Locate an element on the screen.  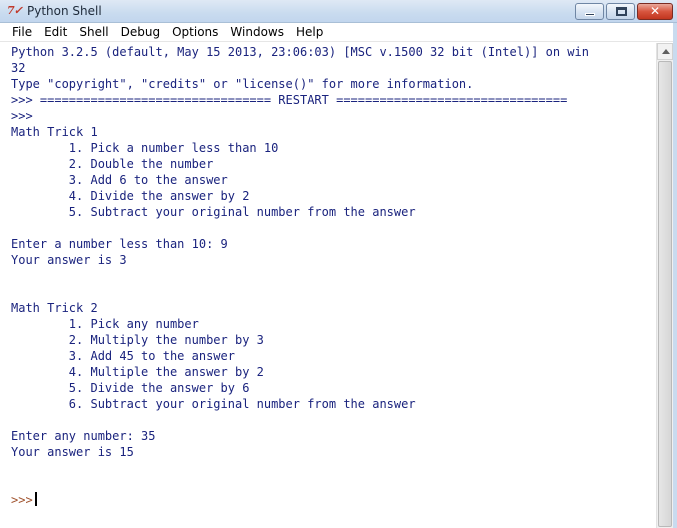
minimize-icon is located at coordinates (590, 14).